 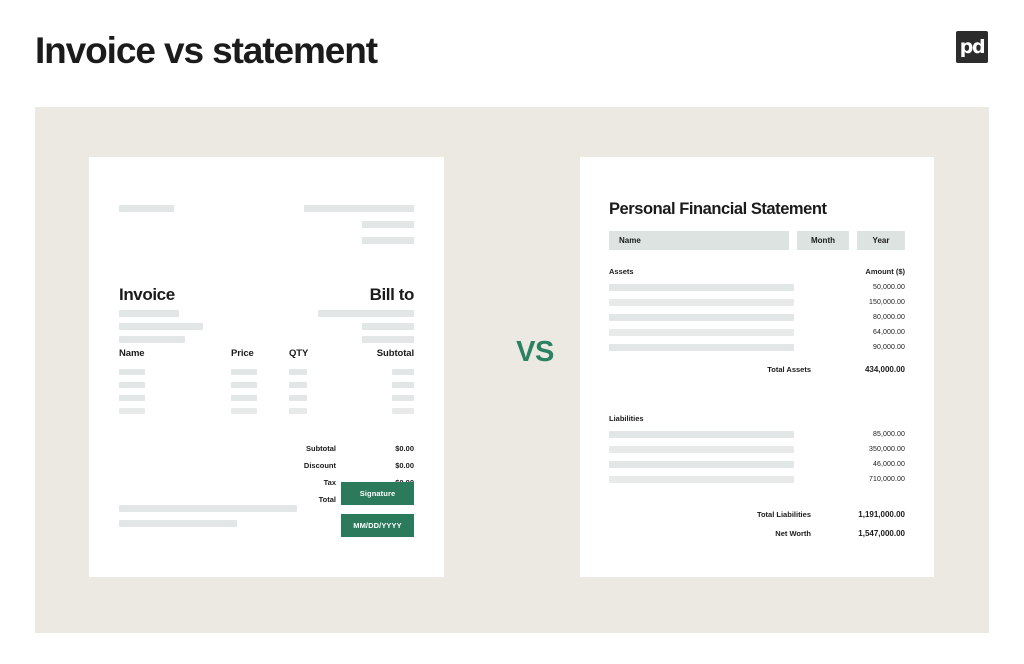 I want to click on invoice-headings: Invoice Bill to, so click(x=266, y=295).